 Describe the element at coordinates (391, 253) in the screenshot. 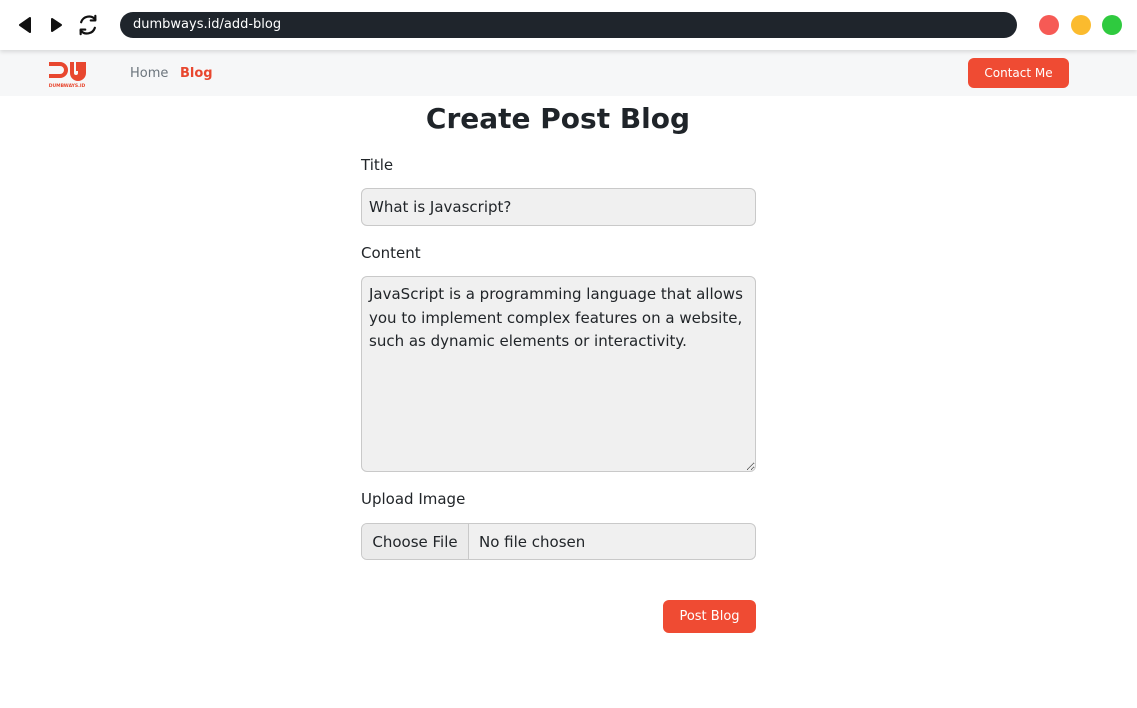

I see `content-label: Content` at that location.